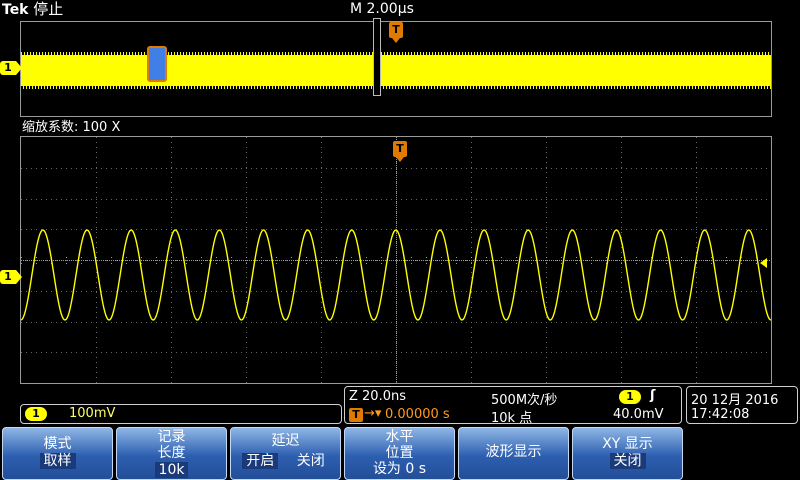 The height and width of the screenshot is (480, 800). What do you see at coordinates (36, 414) in the screenshot?
I see `channel-1-badge: 1` at bounding box center [36, 414].